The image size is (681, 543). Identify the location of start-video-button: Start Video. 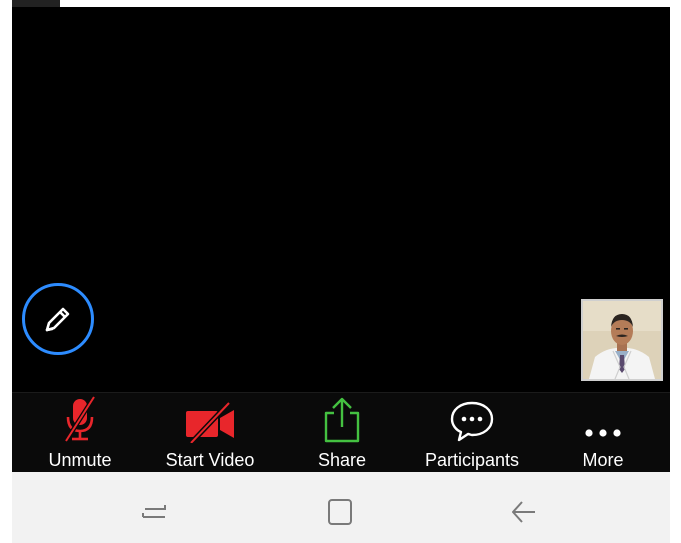
(210, 433).